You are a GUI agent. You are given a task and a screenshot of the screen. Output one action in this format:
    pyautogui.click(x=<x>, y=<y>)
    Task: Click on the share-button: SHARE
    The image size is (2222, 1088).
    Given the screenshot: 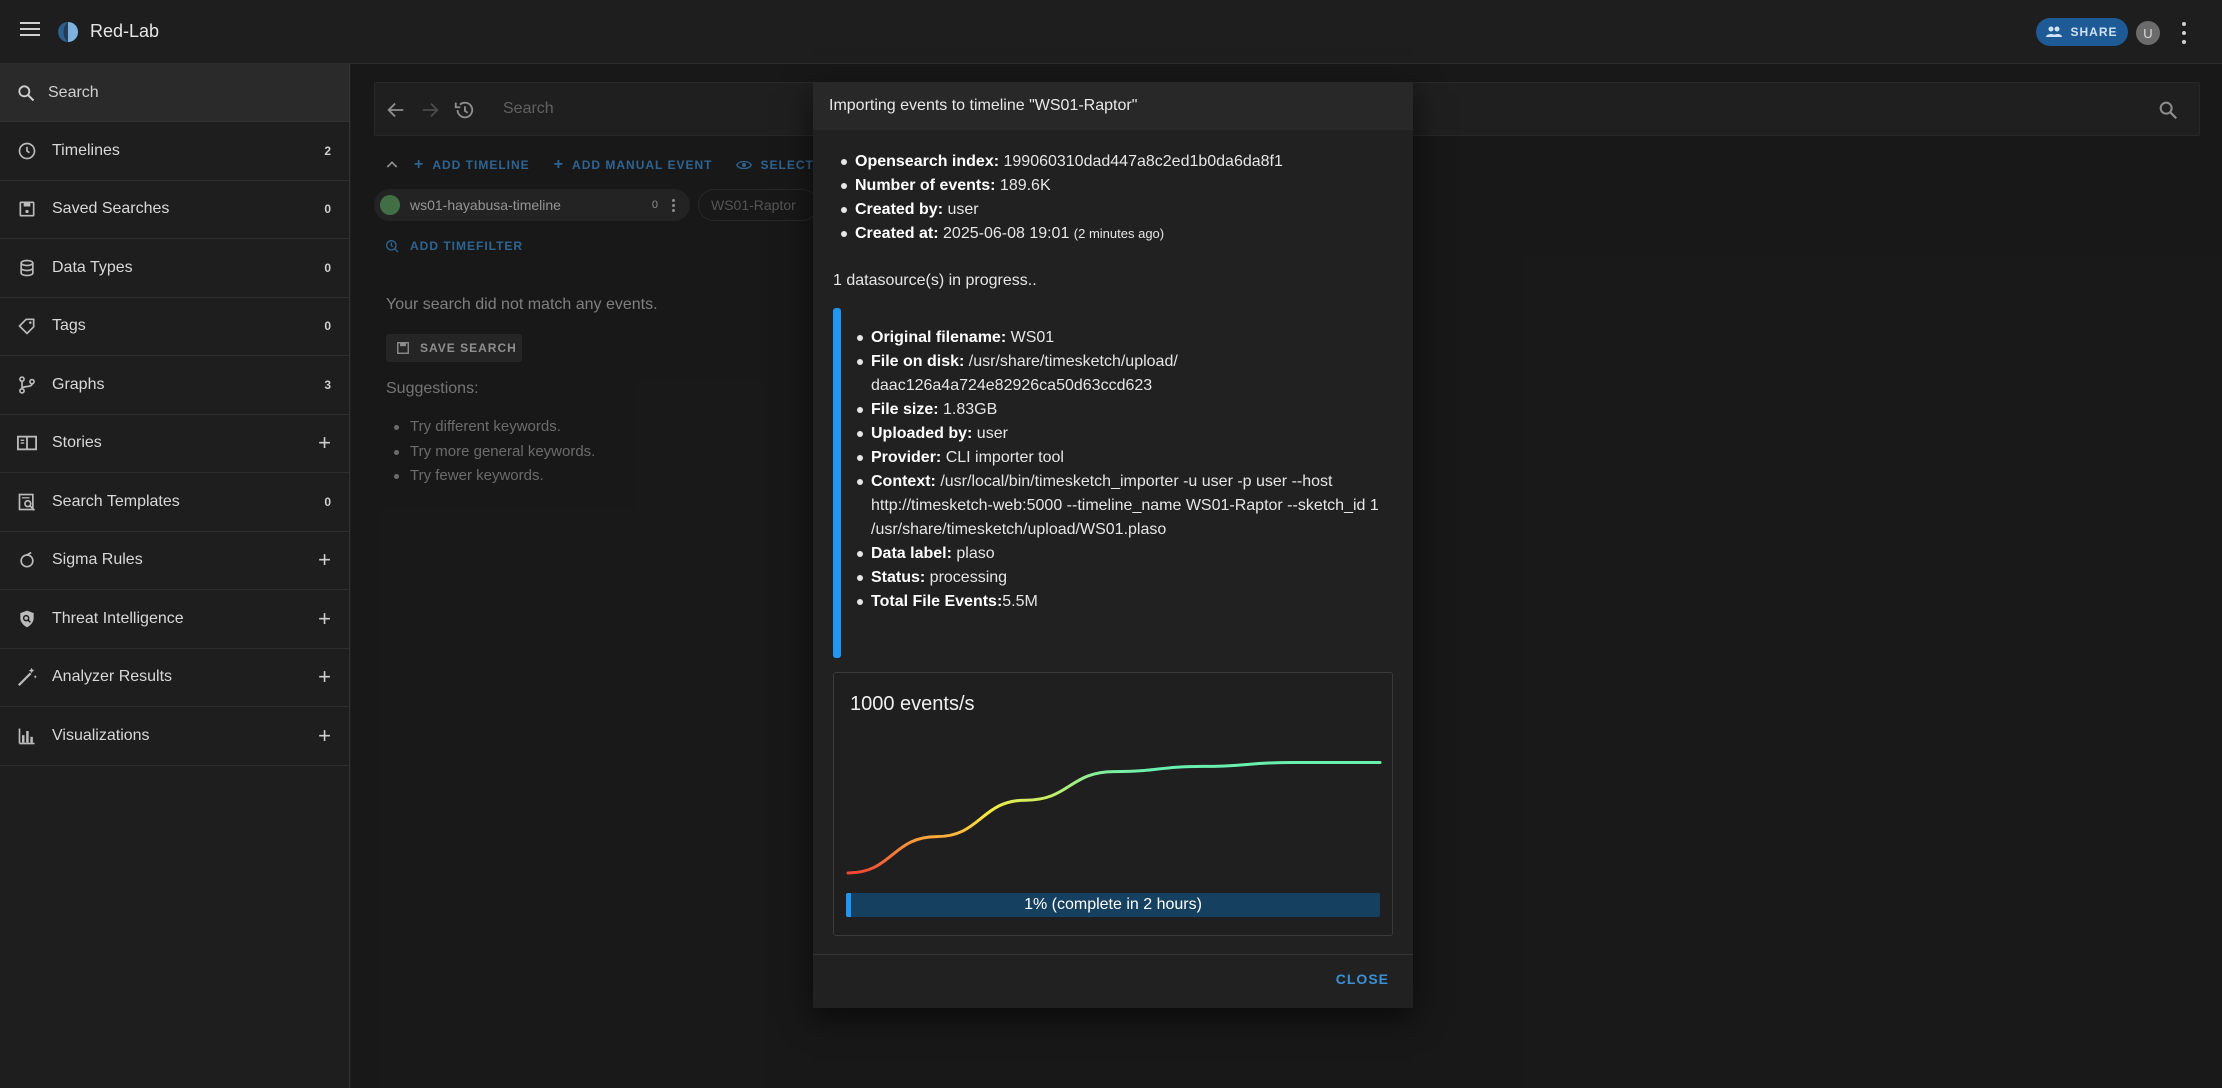 What is the action you would take?
    pyautogui.click(x=2082, y=32)
    